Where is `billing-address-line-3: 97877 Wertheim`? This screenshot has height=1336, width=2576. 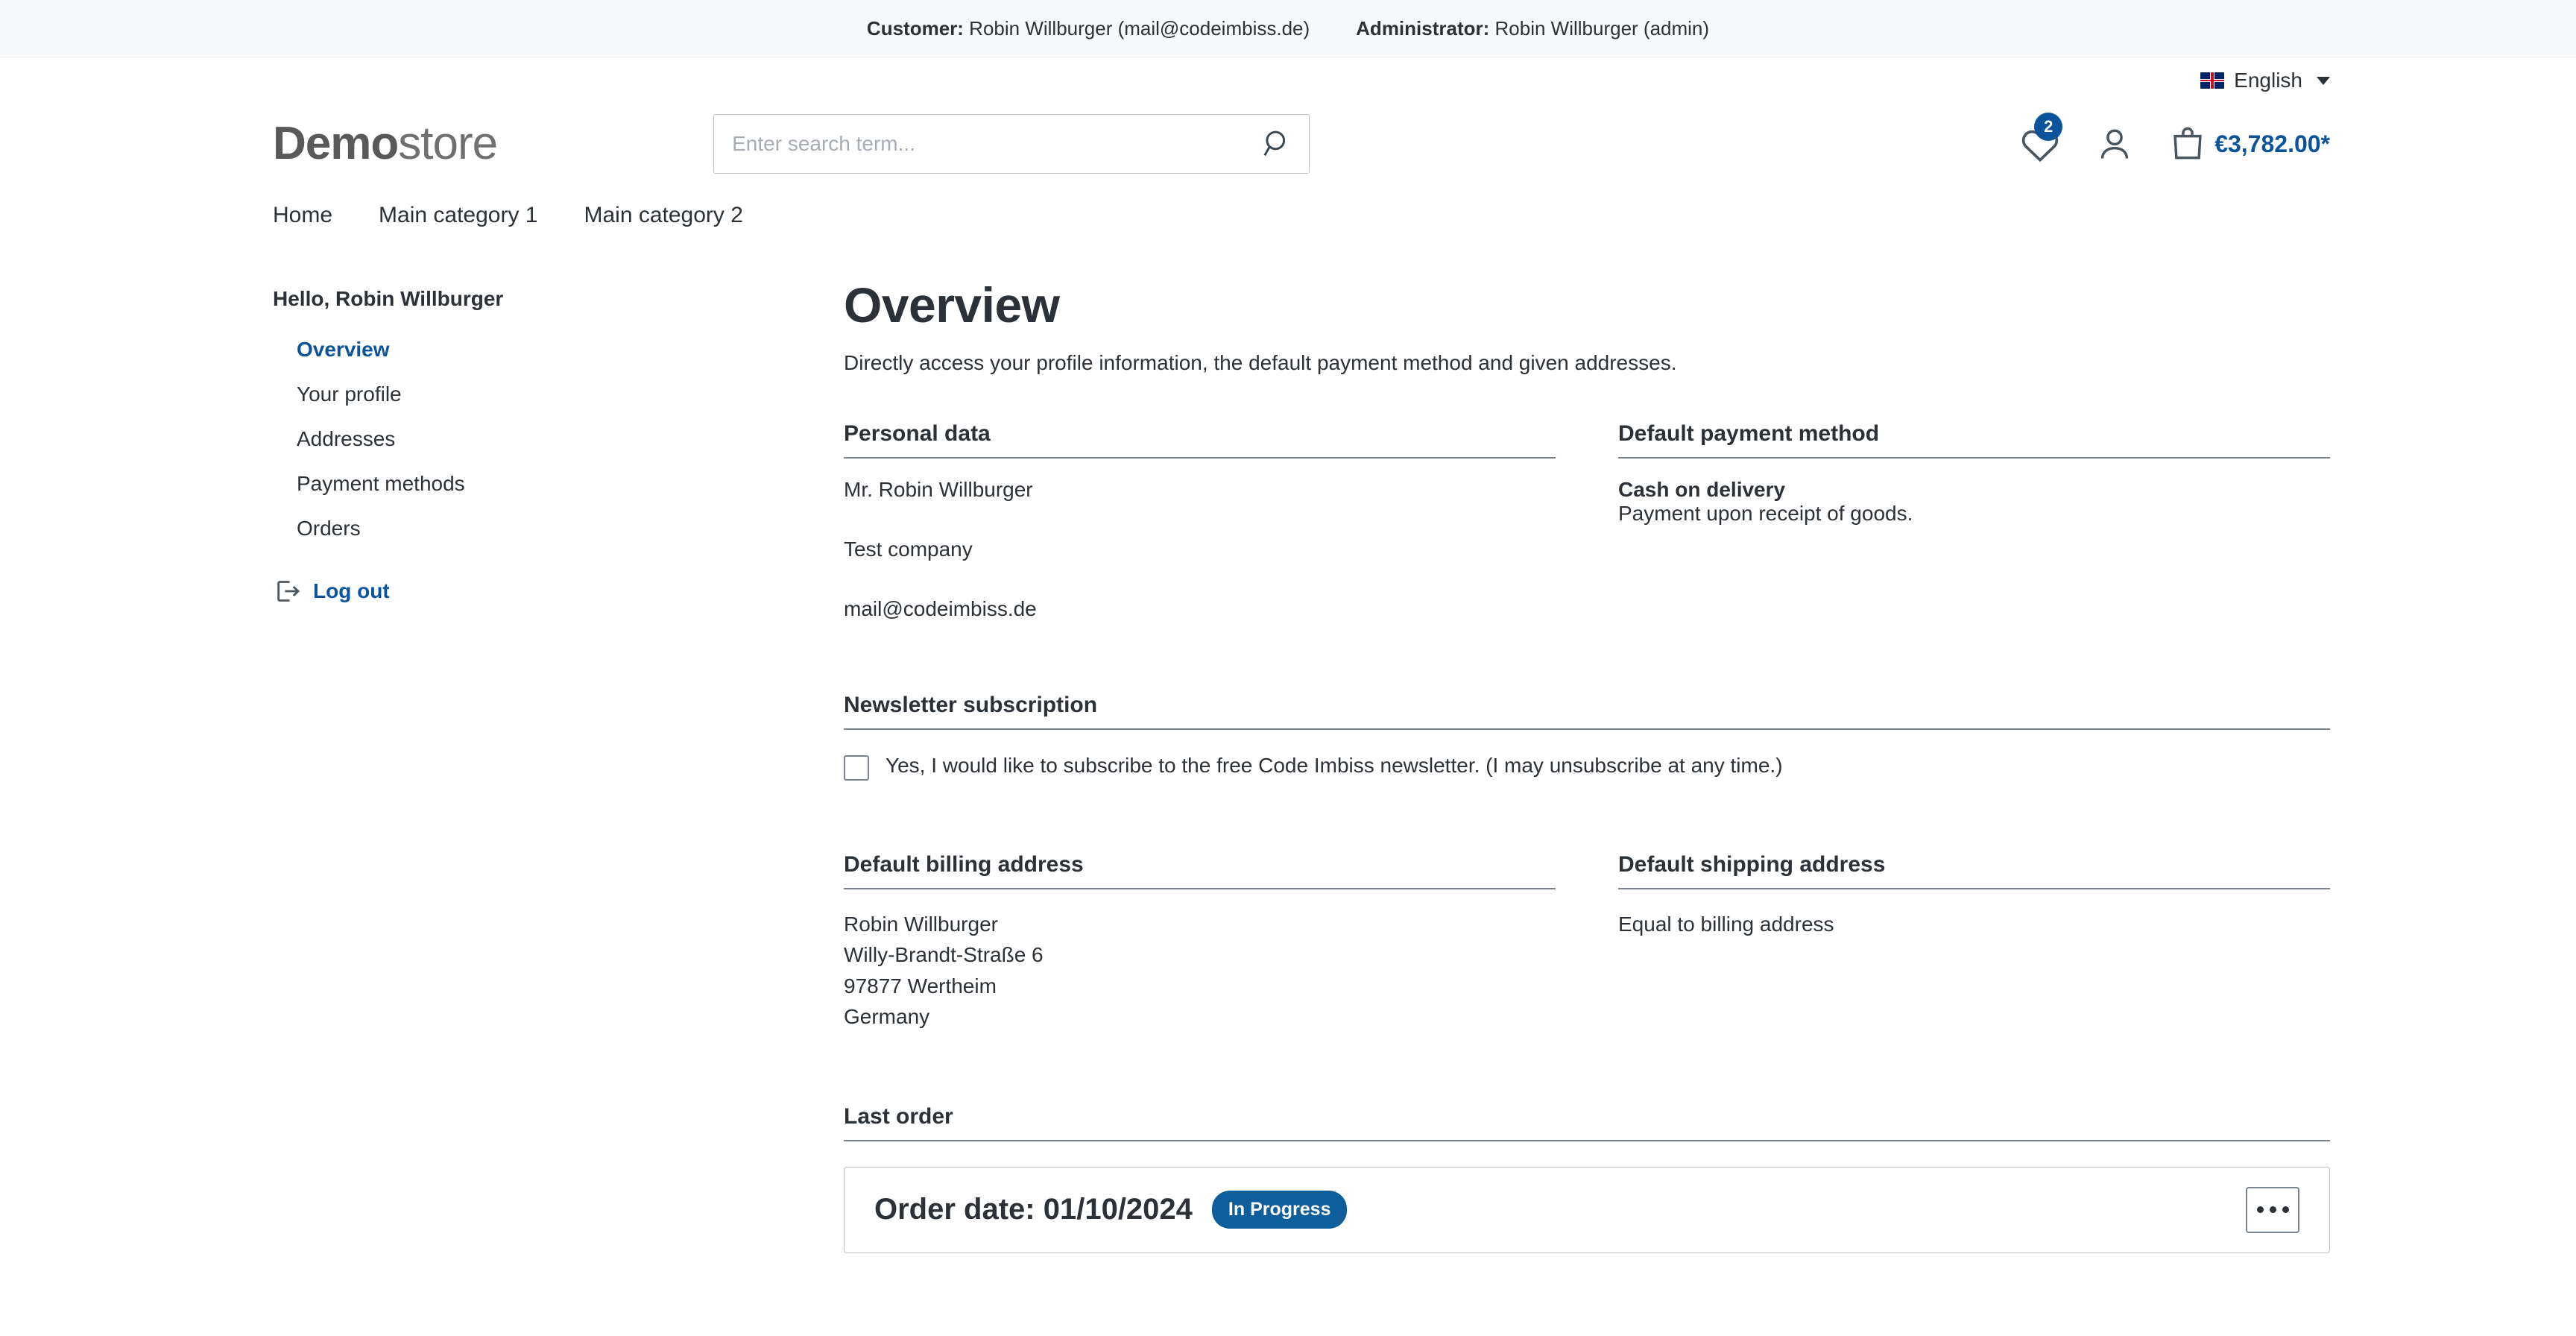 billing-address-line-3: 97877 Wertheim is located at coordinates (920, 986).